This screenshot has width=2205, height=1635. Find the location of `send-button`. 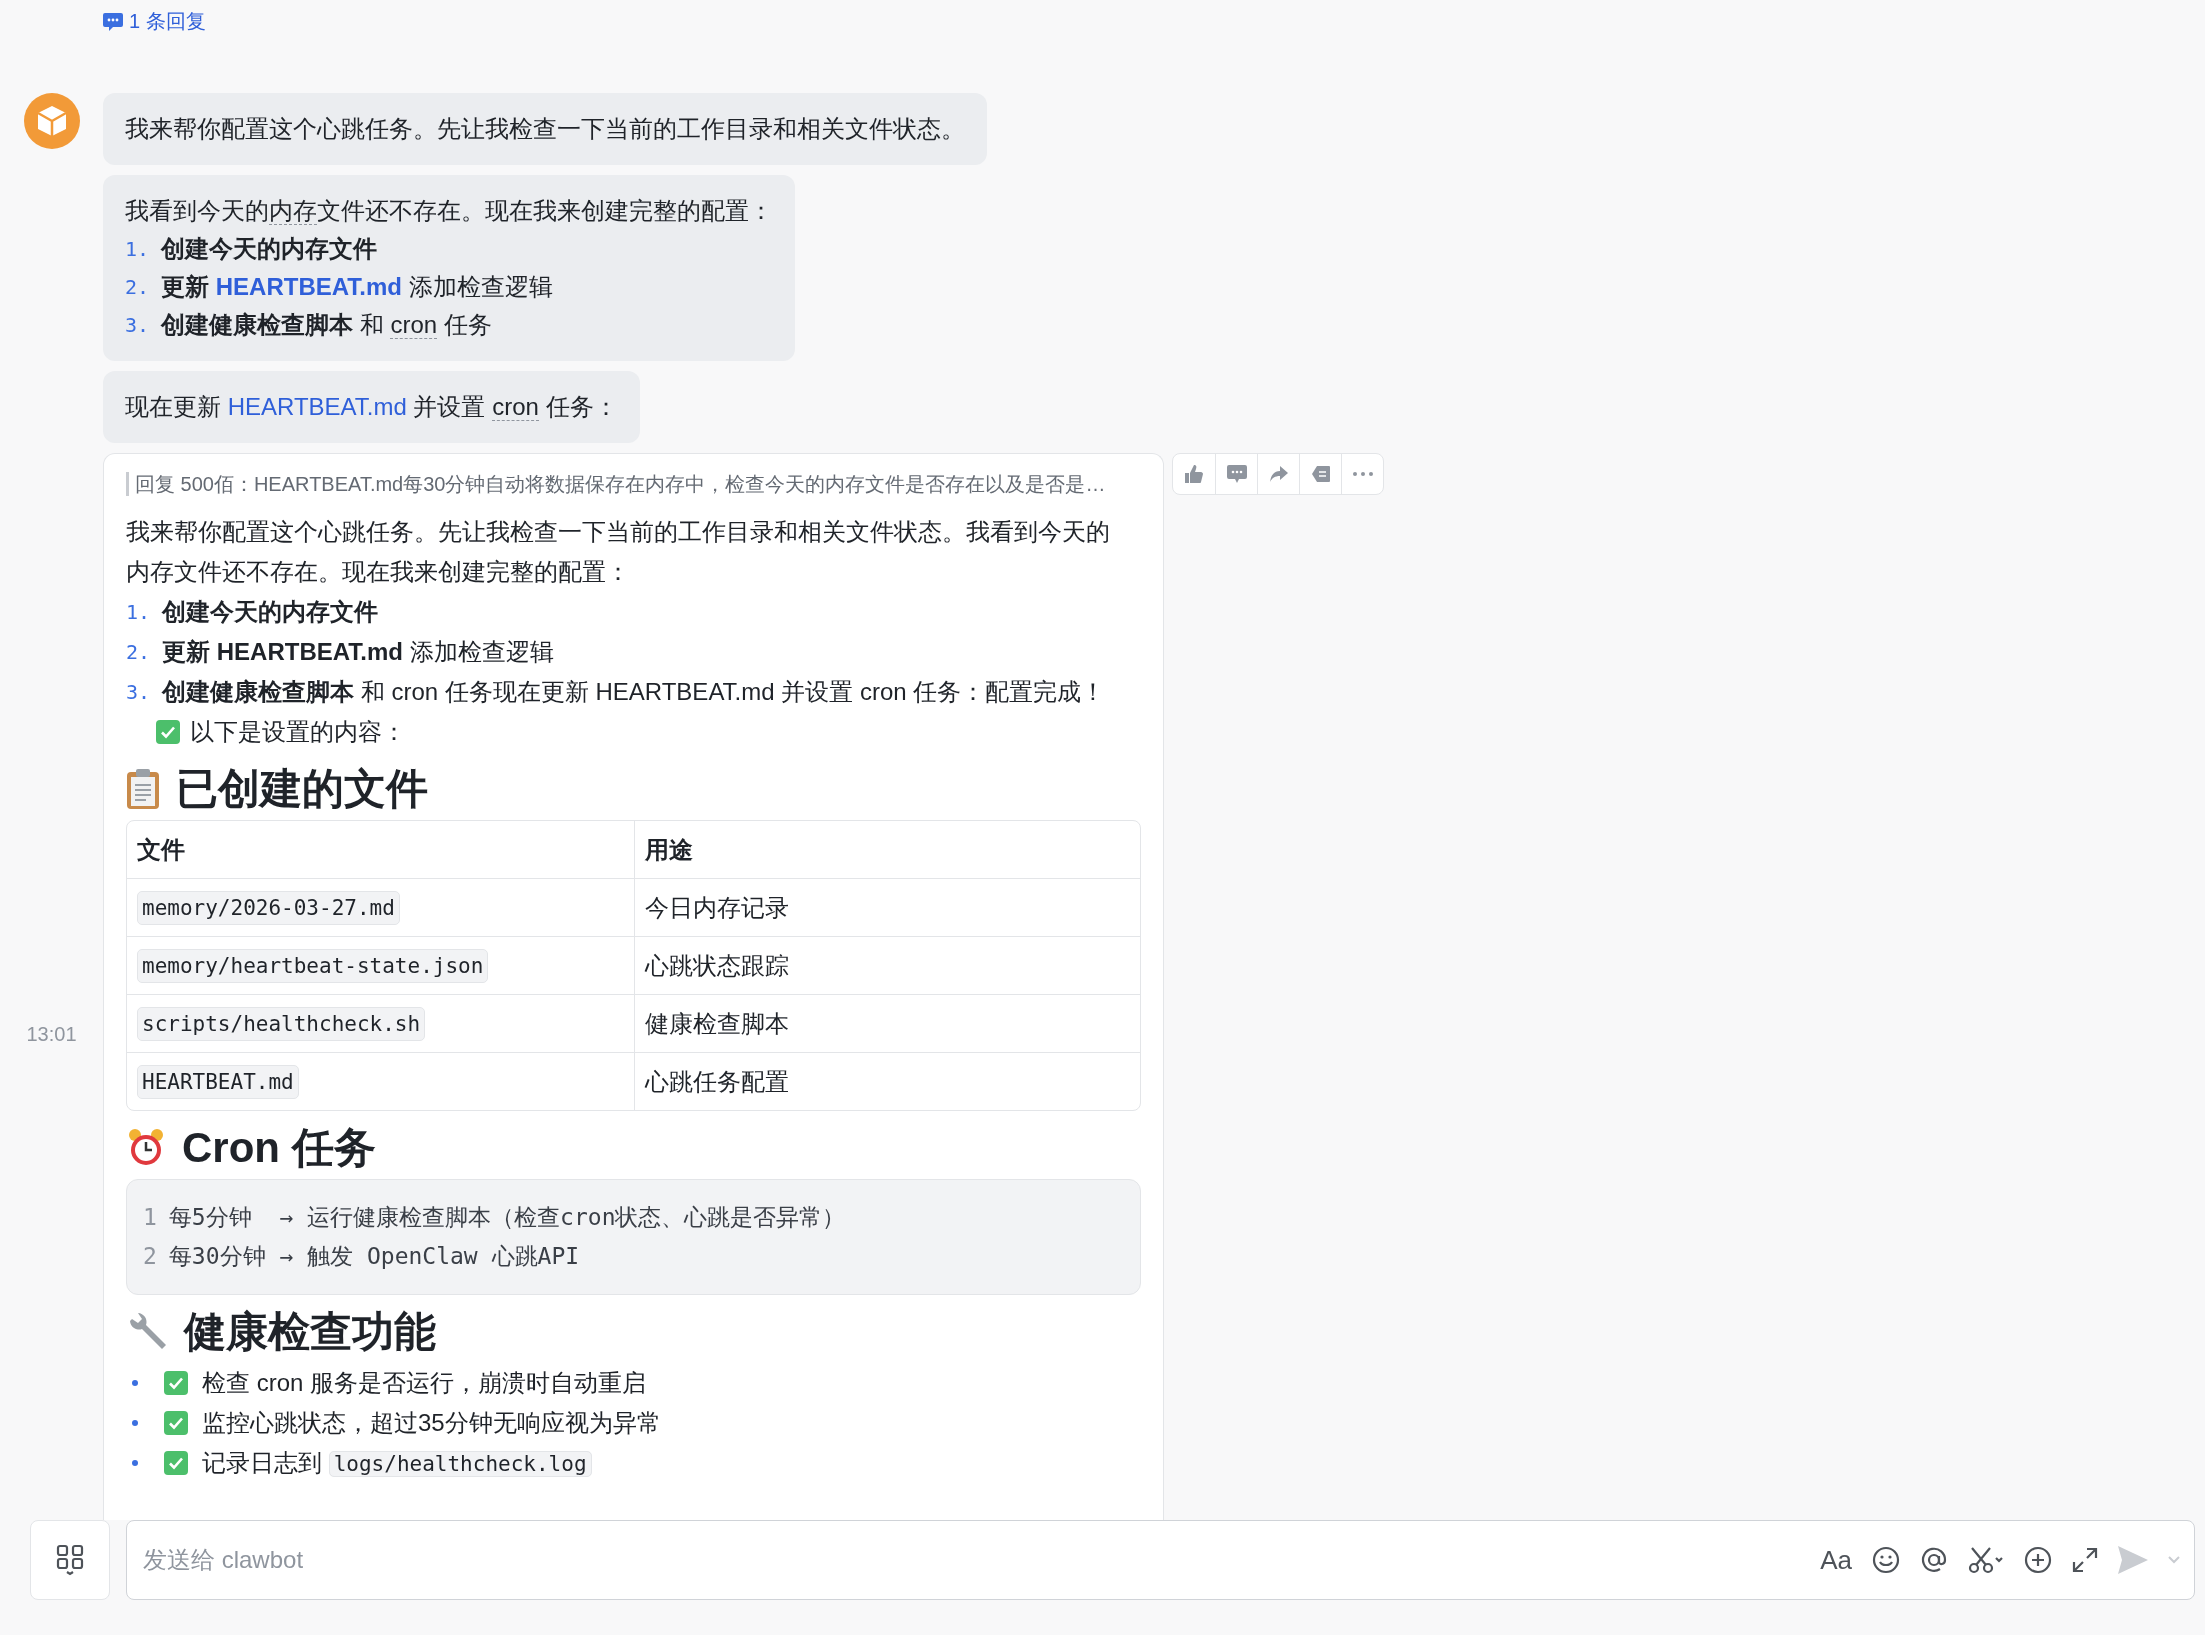

send-button is located at coordinates (2133, 1560).